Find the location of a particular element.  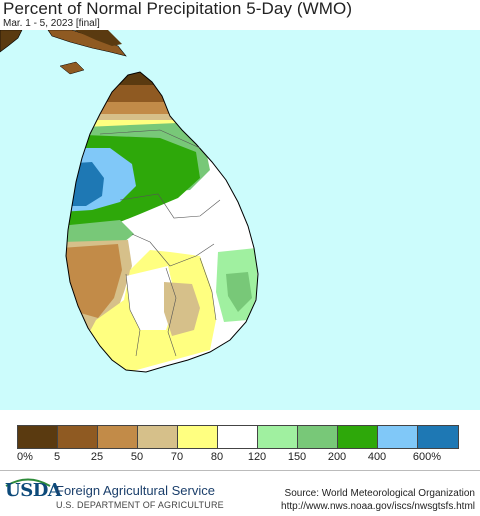

usda-logo: USDA is located at coordinates (33, 490).